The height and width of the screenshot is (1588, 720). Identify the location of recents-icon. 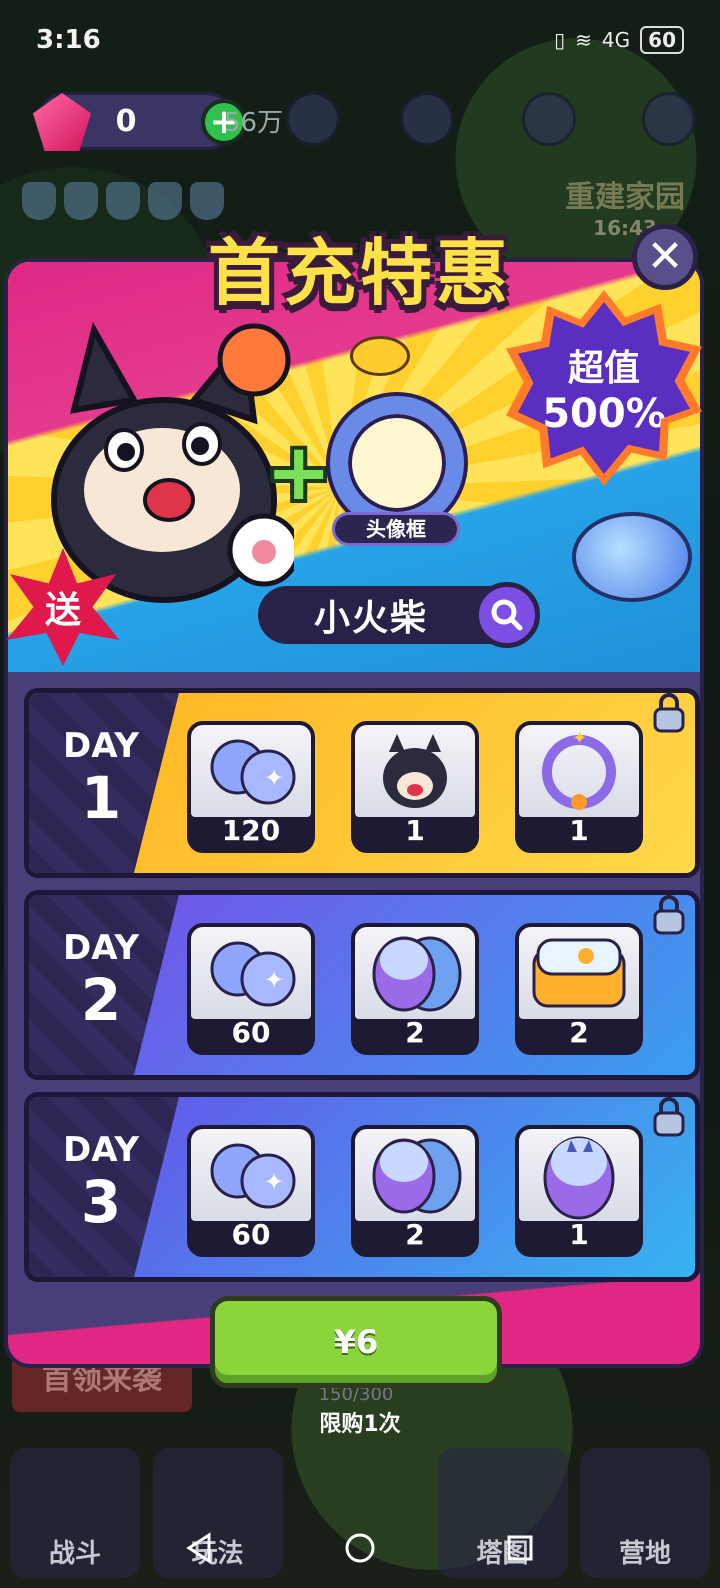
(520, 1548).